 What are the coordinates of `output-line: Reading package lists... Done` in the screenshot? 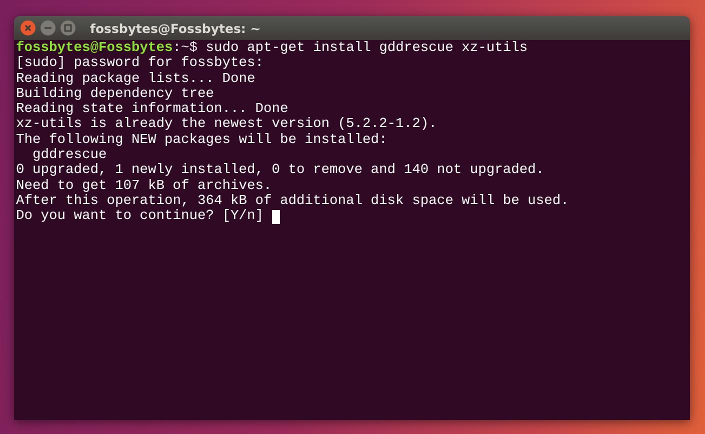 It's located at (136, 79).